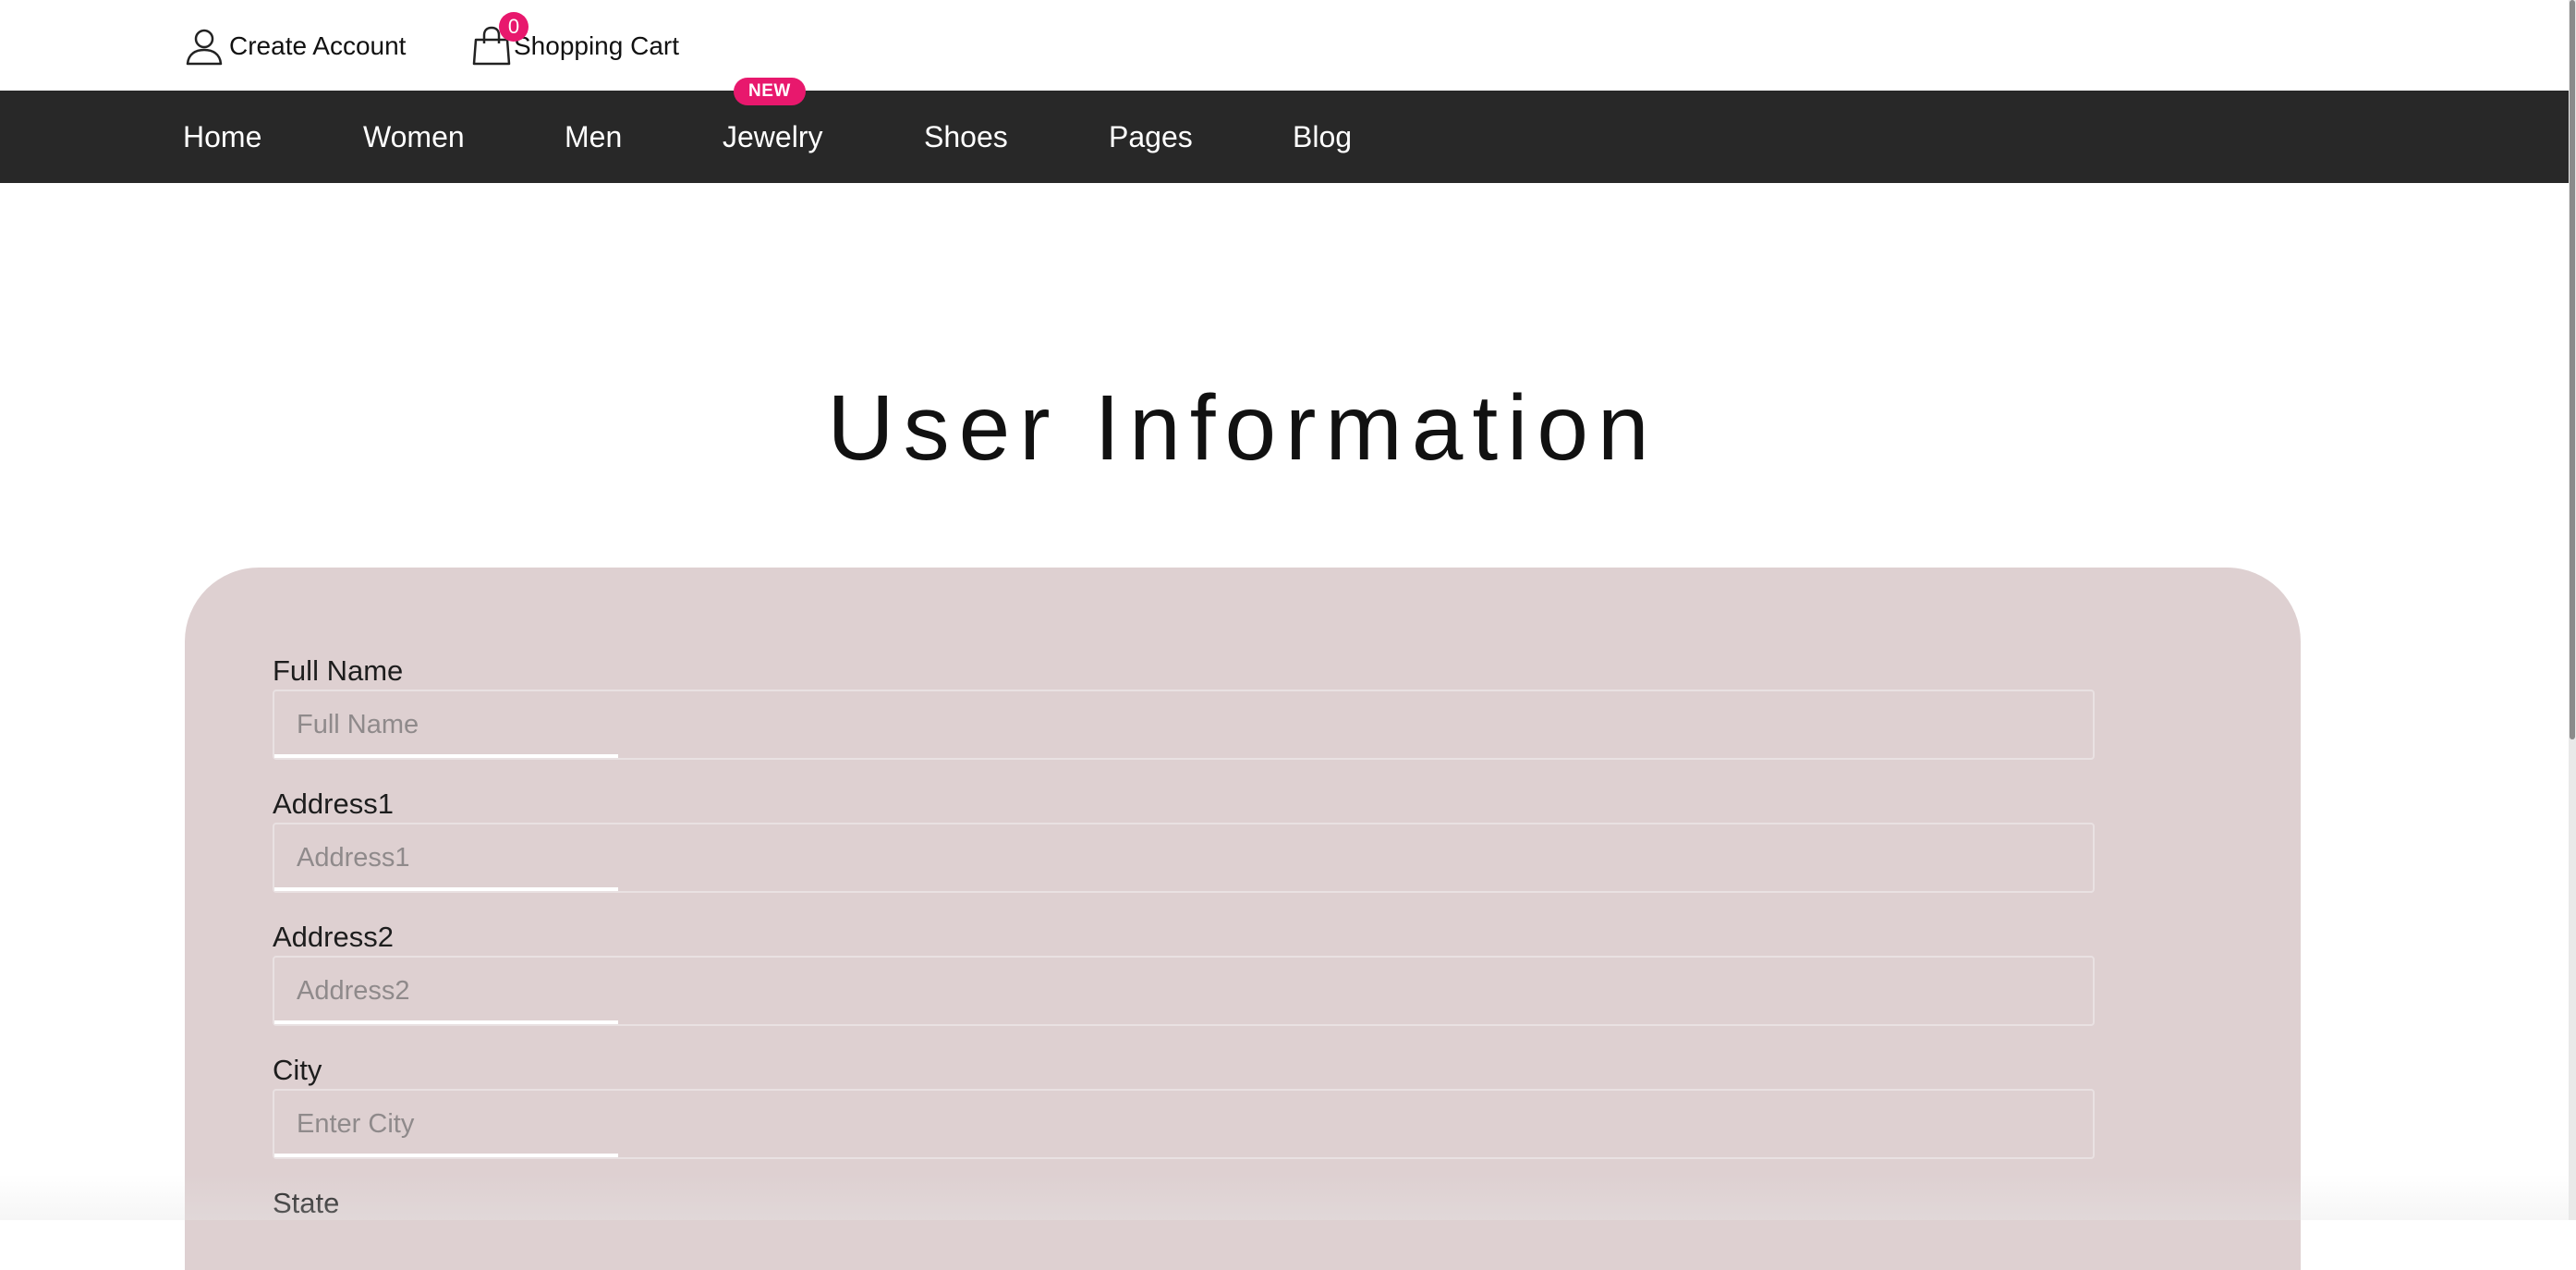 The image size is (2576, 1270). I want to click on page-scrollbar, so click(2572, 610).